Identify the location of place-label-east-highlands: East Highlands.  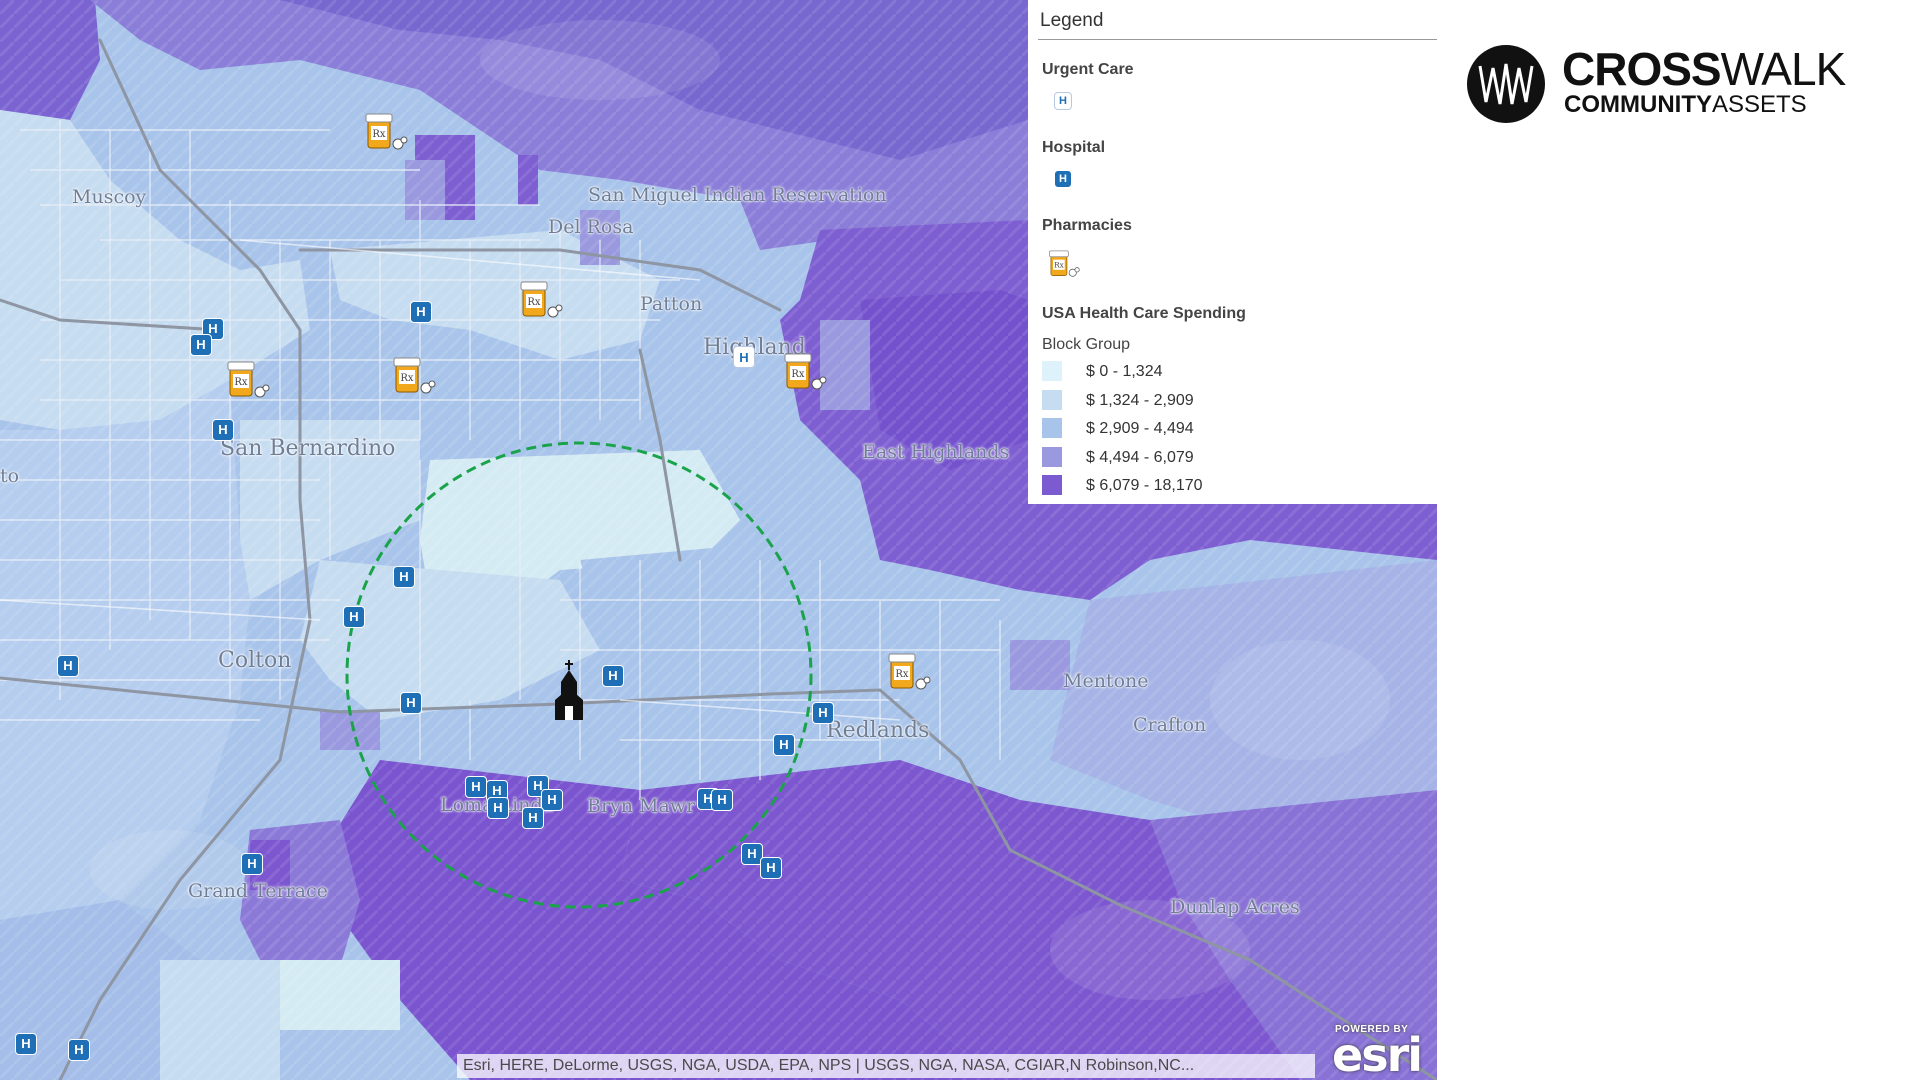
(936, 452).